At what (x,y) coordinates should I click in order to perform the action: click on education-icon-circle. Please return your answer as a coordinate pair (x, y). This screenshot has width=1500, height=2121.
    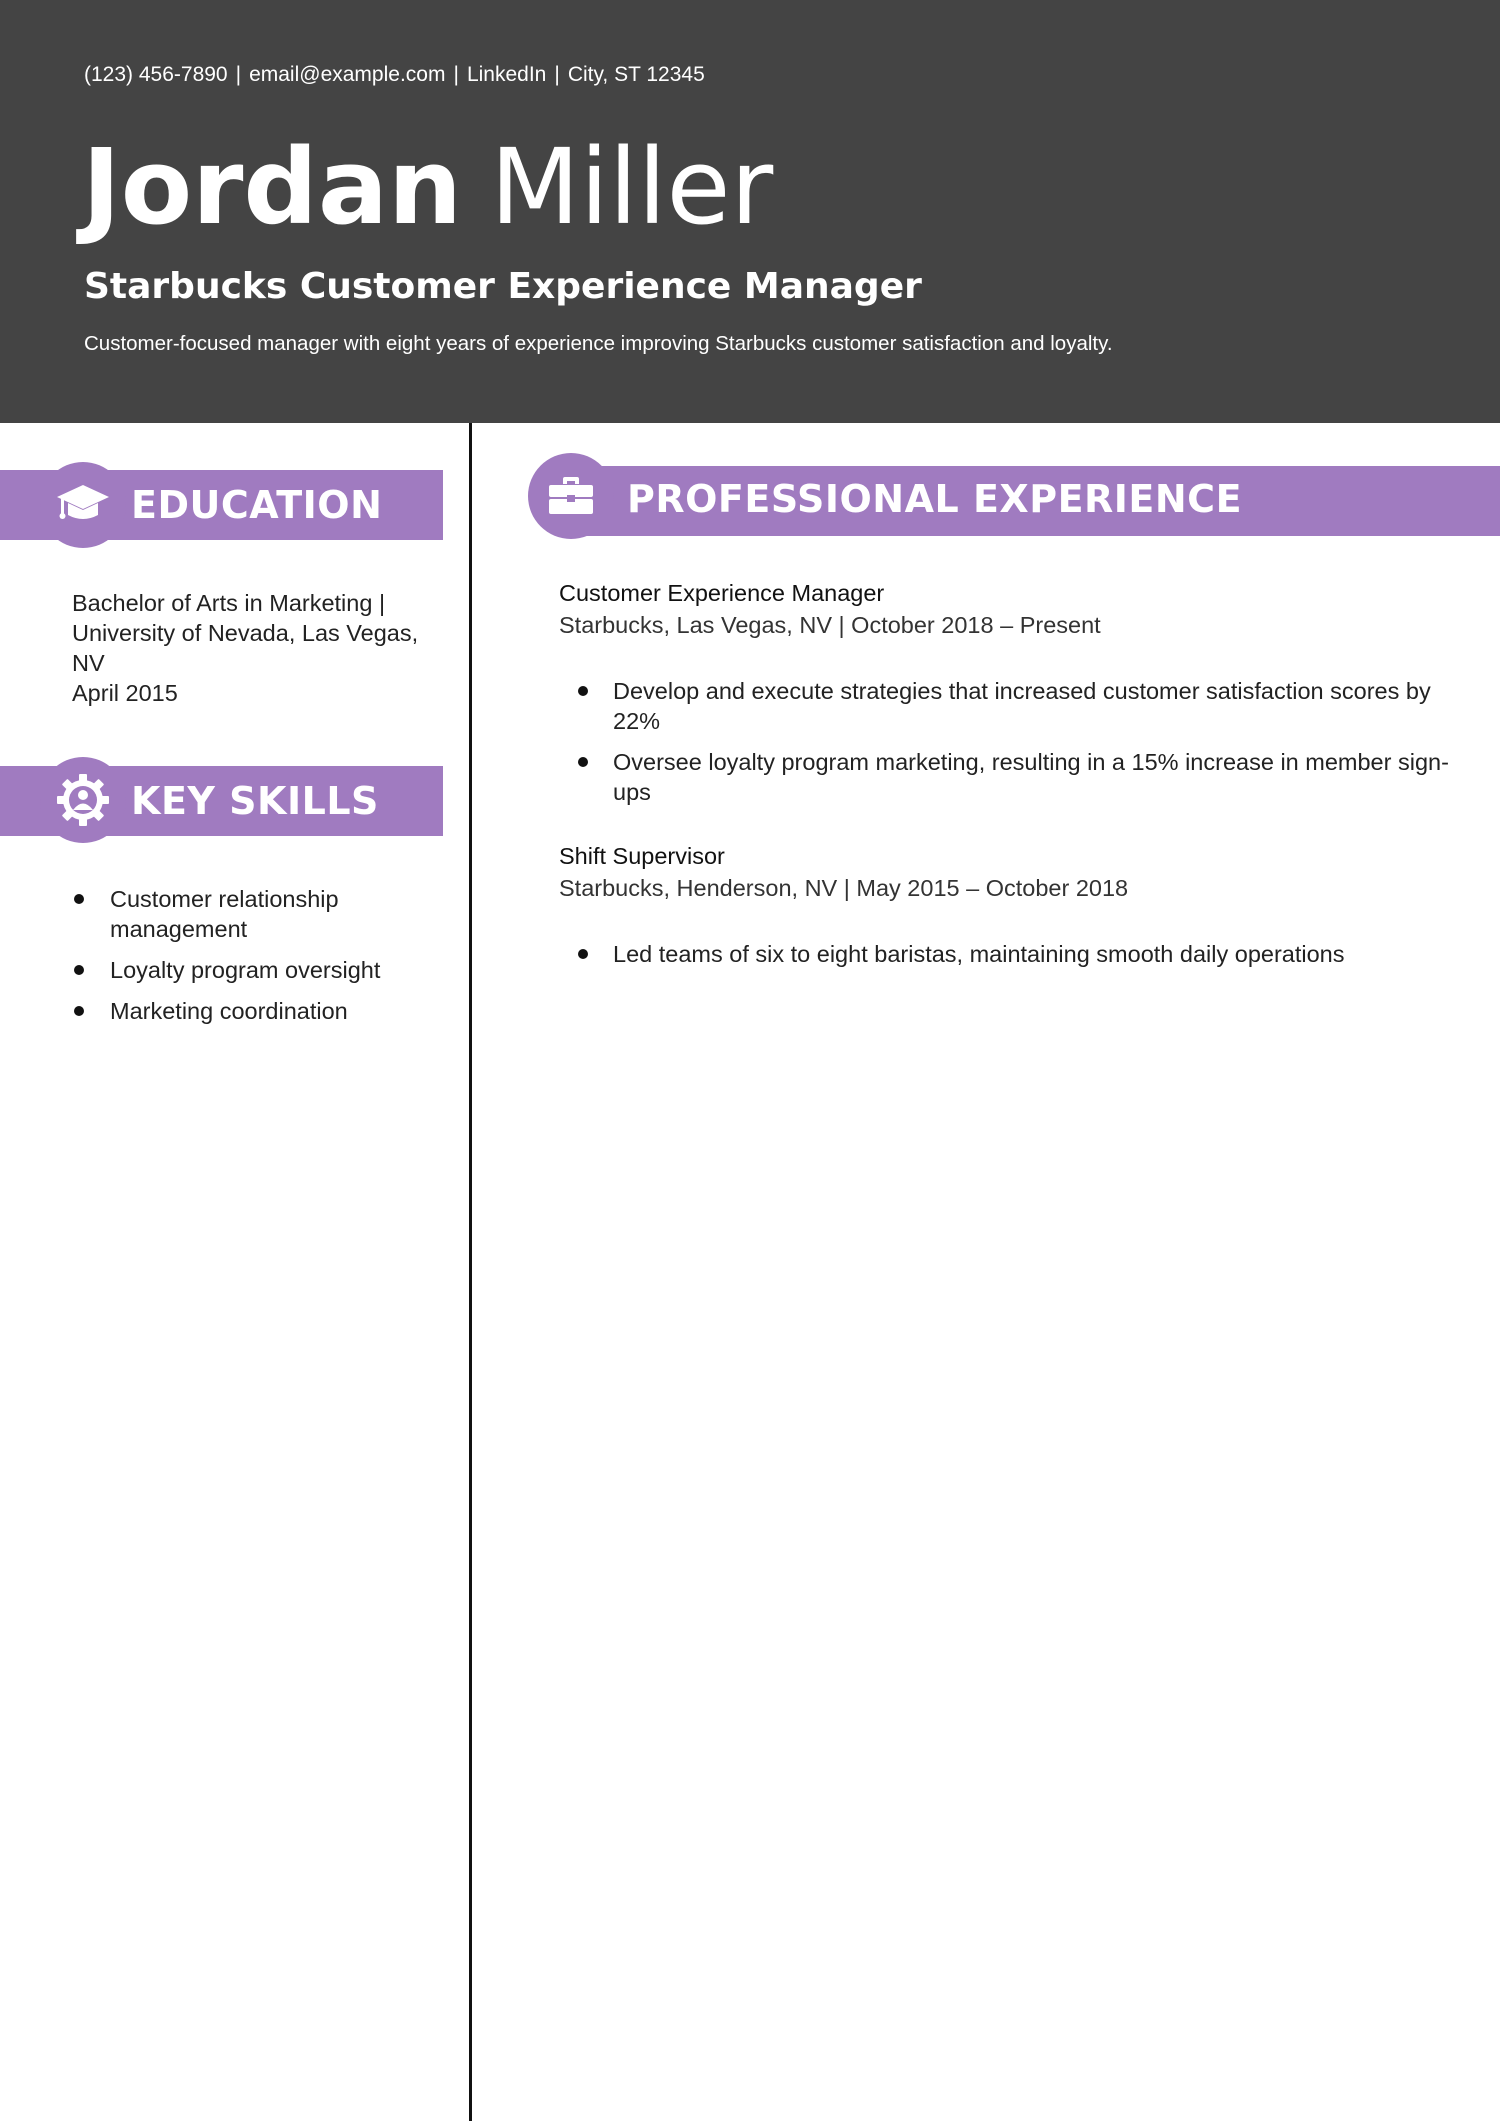
    Looking at the image, I should click on (83, 505).